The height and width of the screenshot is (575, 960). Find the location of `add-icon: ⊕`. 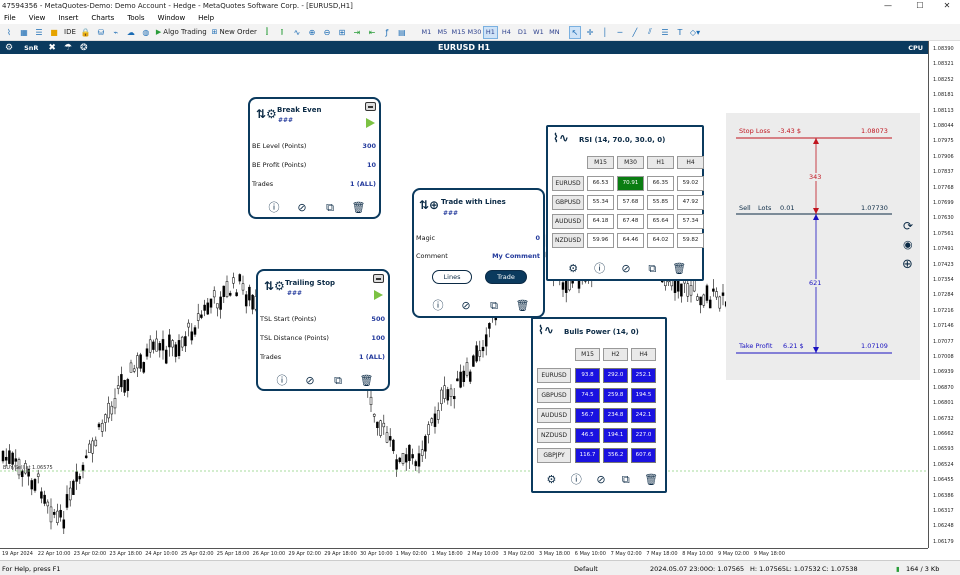

add-icon: ⊕ is located at coordinates (907, 264).